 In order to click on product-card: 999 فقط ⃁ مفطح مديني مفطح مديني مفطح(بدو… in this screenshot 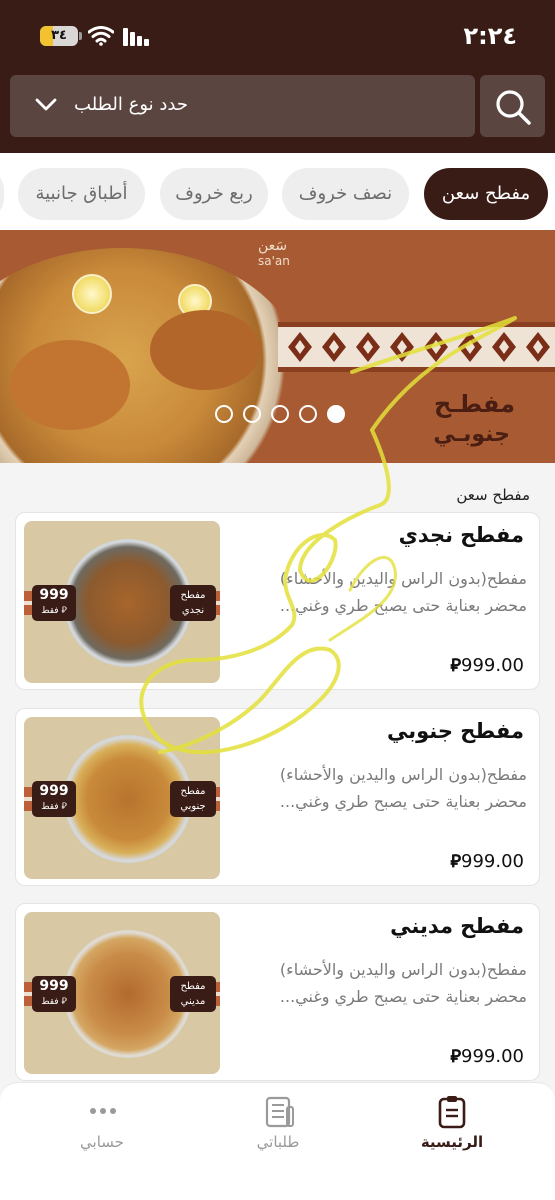, I will do `click(277, 992)`.